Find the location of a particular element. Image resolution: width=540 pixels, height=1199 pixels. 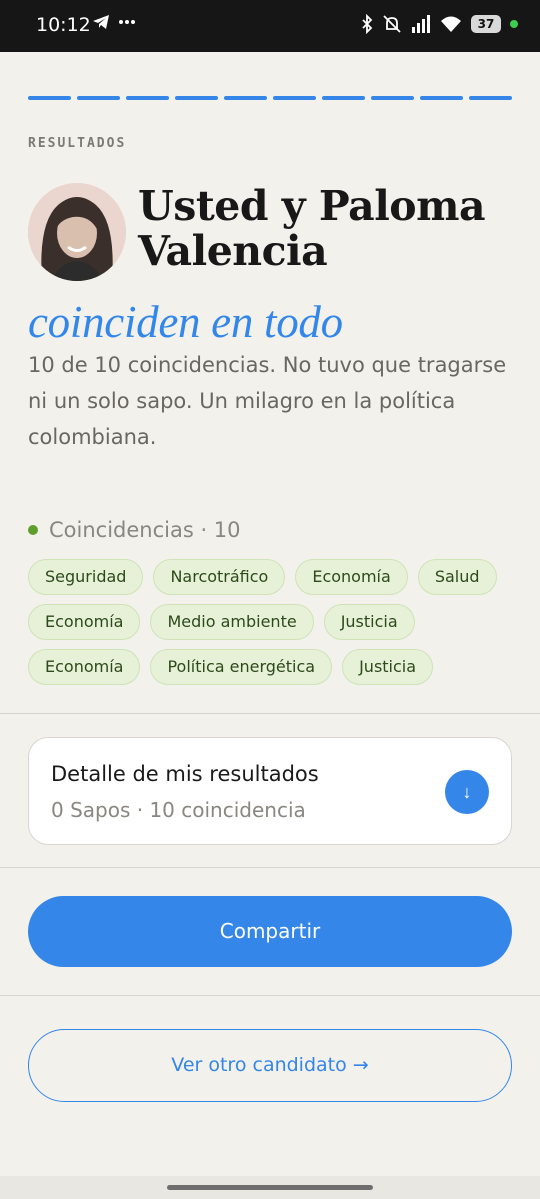

status-bar: 10:12 37 is located at coordinates (270, 26).